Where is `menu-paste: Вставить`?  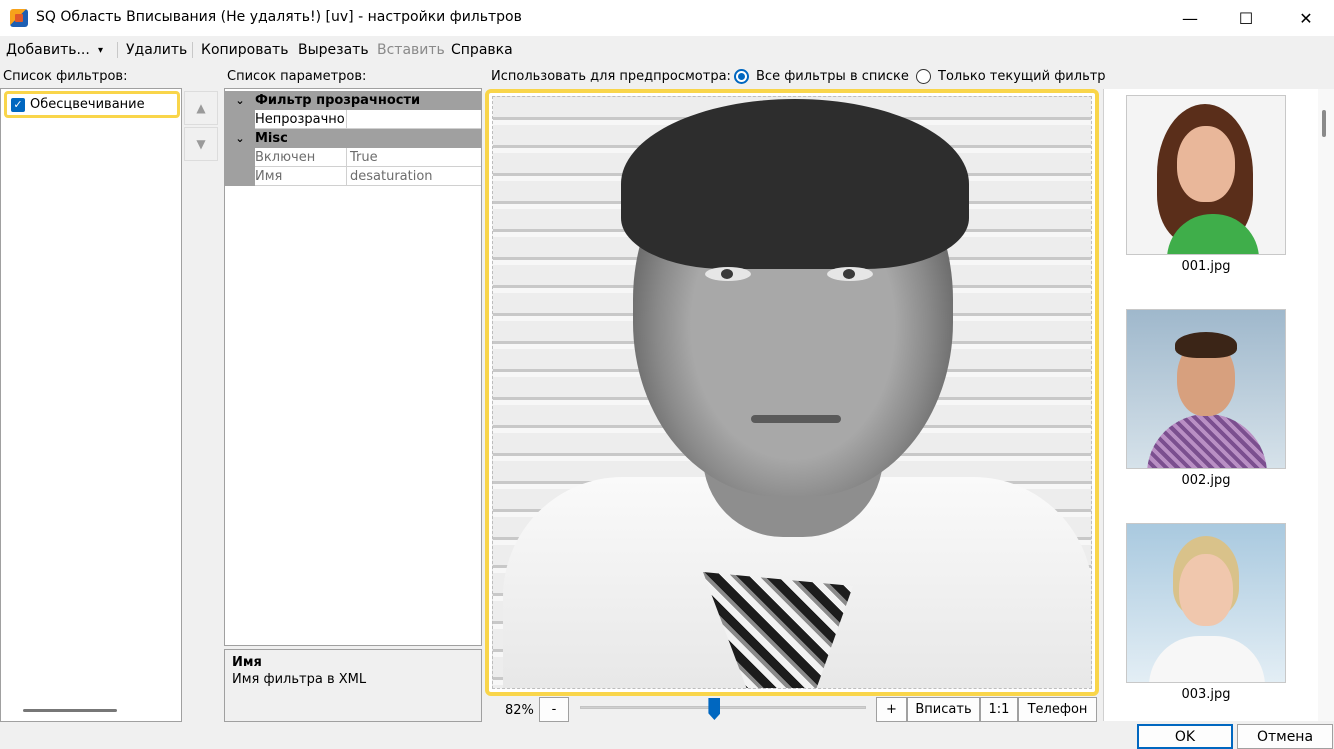
menu-paste: Вставить is located at coordinates (411, 50).